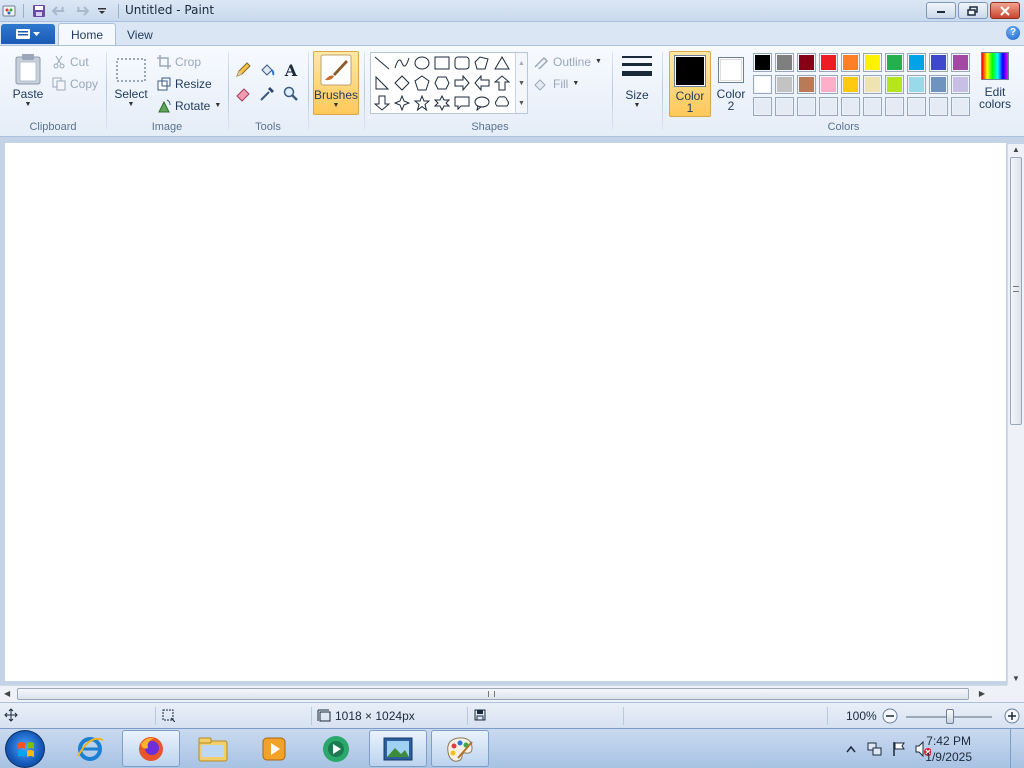  What do you see at coordinates (851, 749) in the screenshot?
I see `show-hidden-icons` at bounding box center [851, 749].